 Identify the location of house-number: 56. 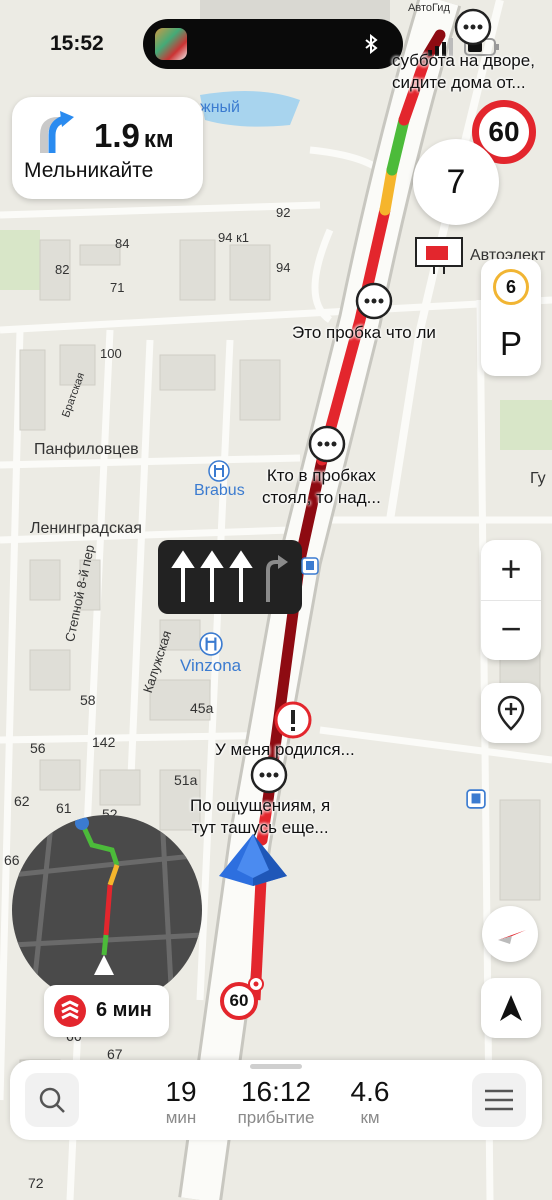
(38, 748).